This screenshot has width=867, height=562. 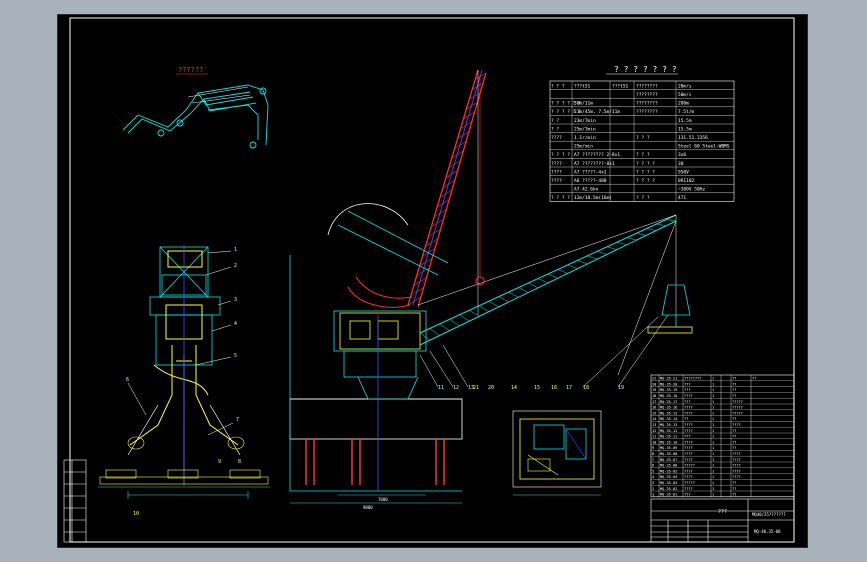 I want to click on parts-cell: 10, so click(x=654, y=442).